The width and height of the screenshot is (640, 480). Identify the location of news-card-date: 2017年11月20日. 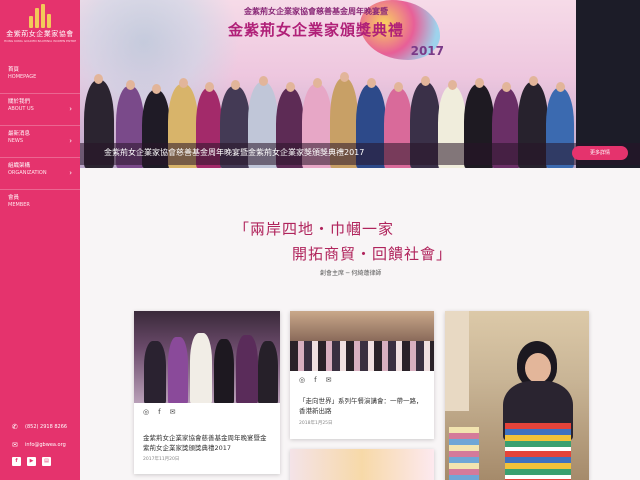
(161, 459).